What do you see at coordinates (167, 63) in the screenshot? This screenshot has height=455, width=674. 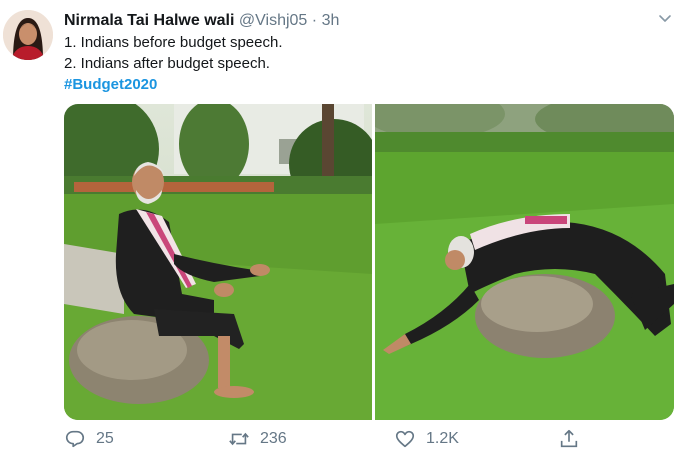 I see `tweet-text-line: 2. Indians after budget speech.` at bounding box center [167, 63].